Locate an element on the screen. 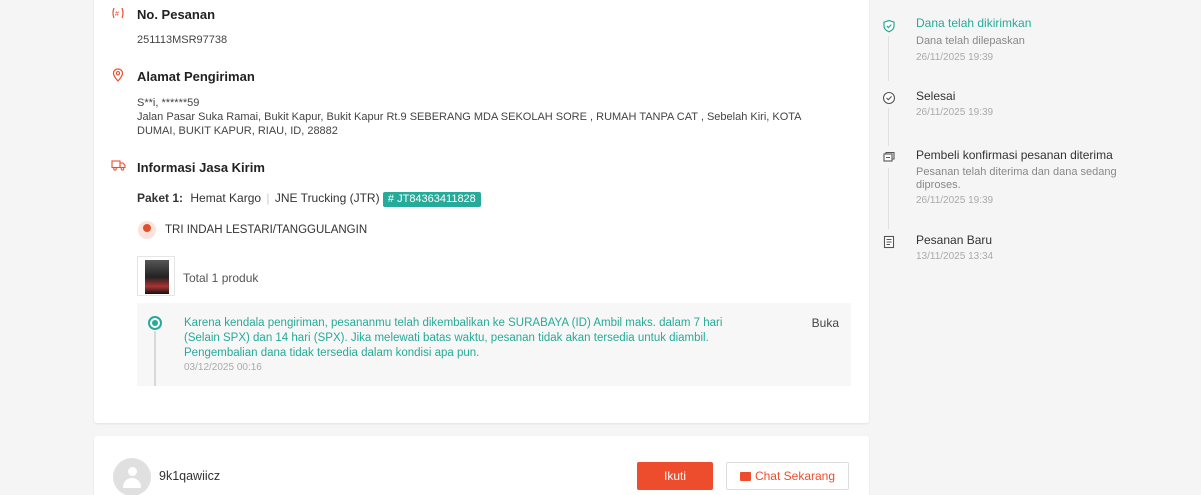  chat-label: Chat Sekarang is located at coordinates (795, 476).